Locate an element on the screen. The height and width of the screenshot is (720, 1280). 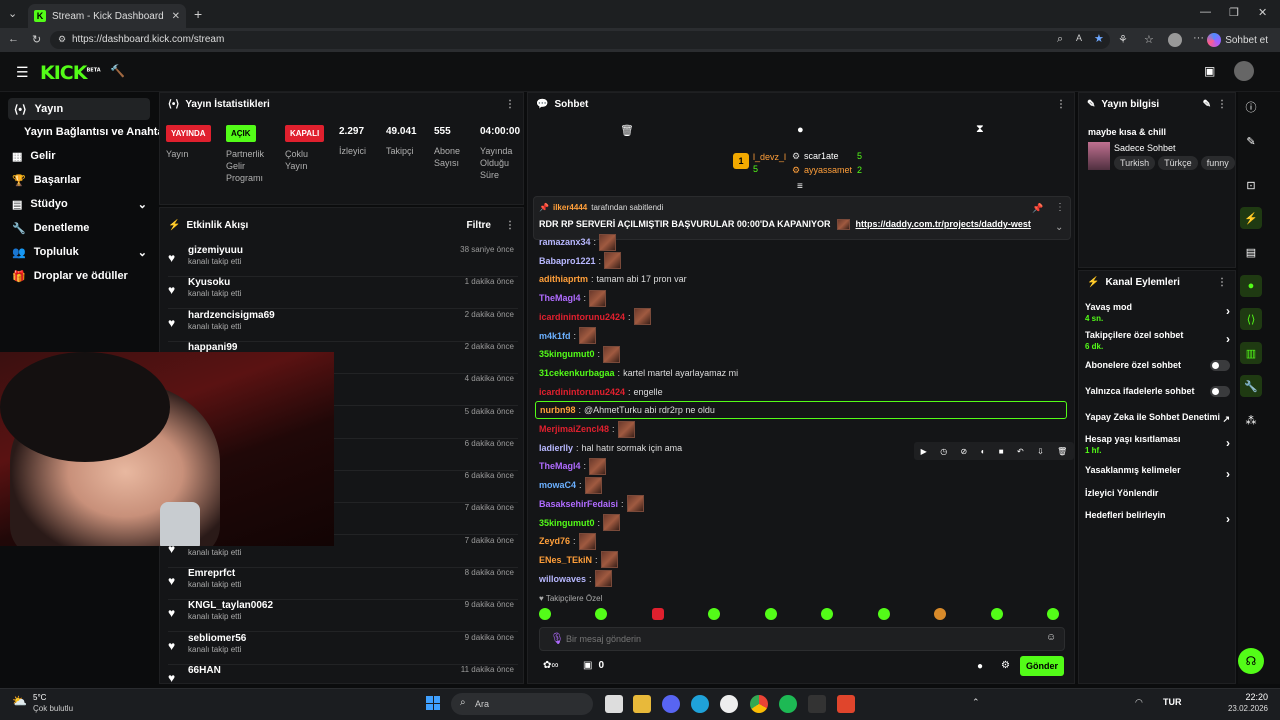
discord-icon is located at coordinates (671, 704).